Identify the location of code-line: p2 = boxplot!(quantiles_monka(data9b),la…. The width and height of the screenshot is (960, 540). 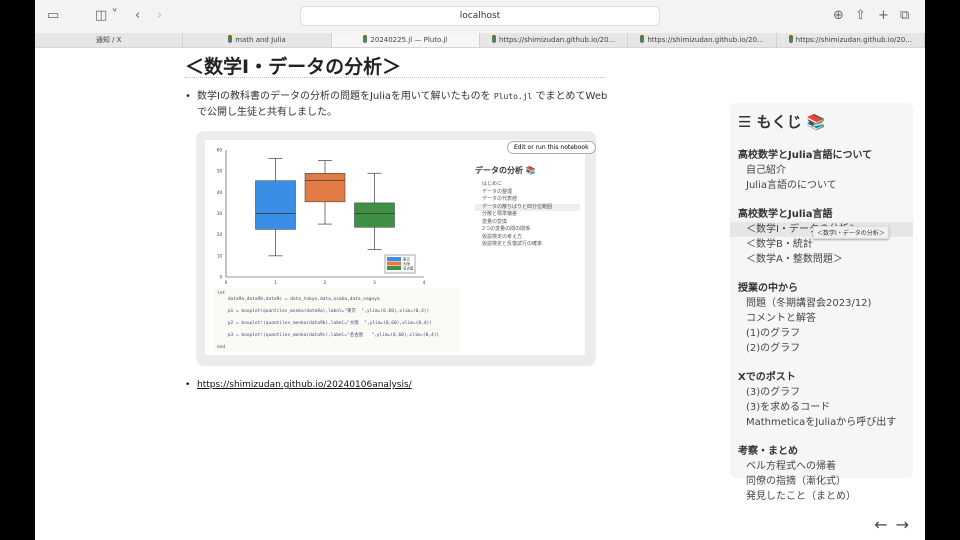
(324, 323).